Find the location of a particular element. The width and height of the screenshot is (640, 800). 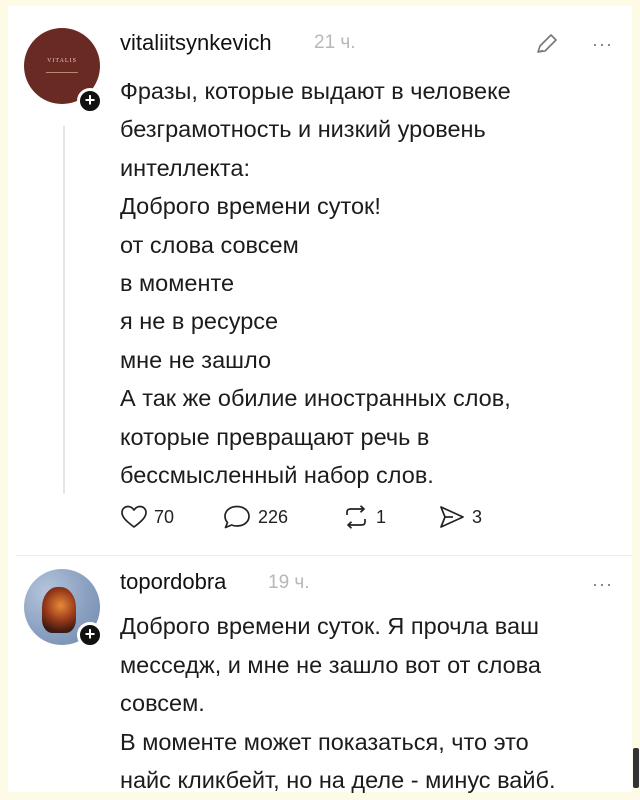

pencil-icon is located at coordinates (547, 44).